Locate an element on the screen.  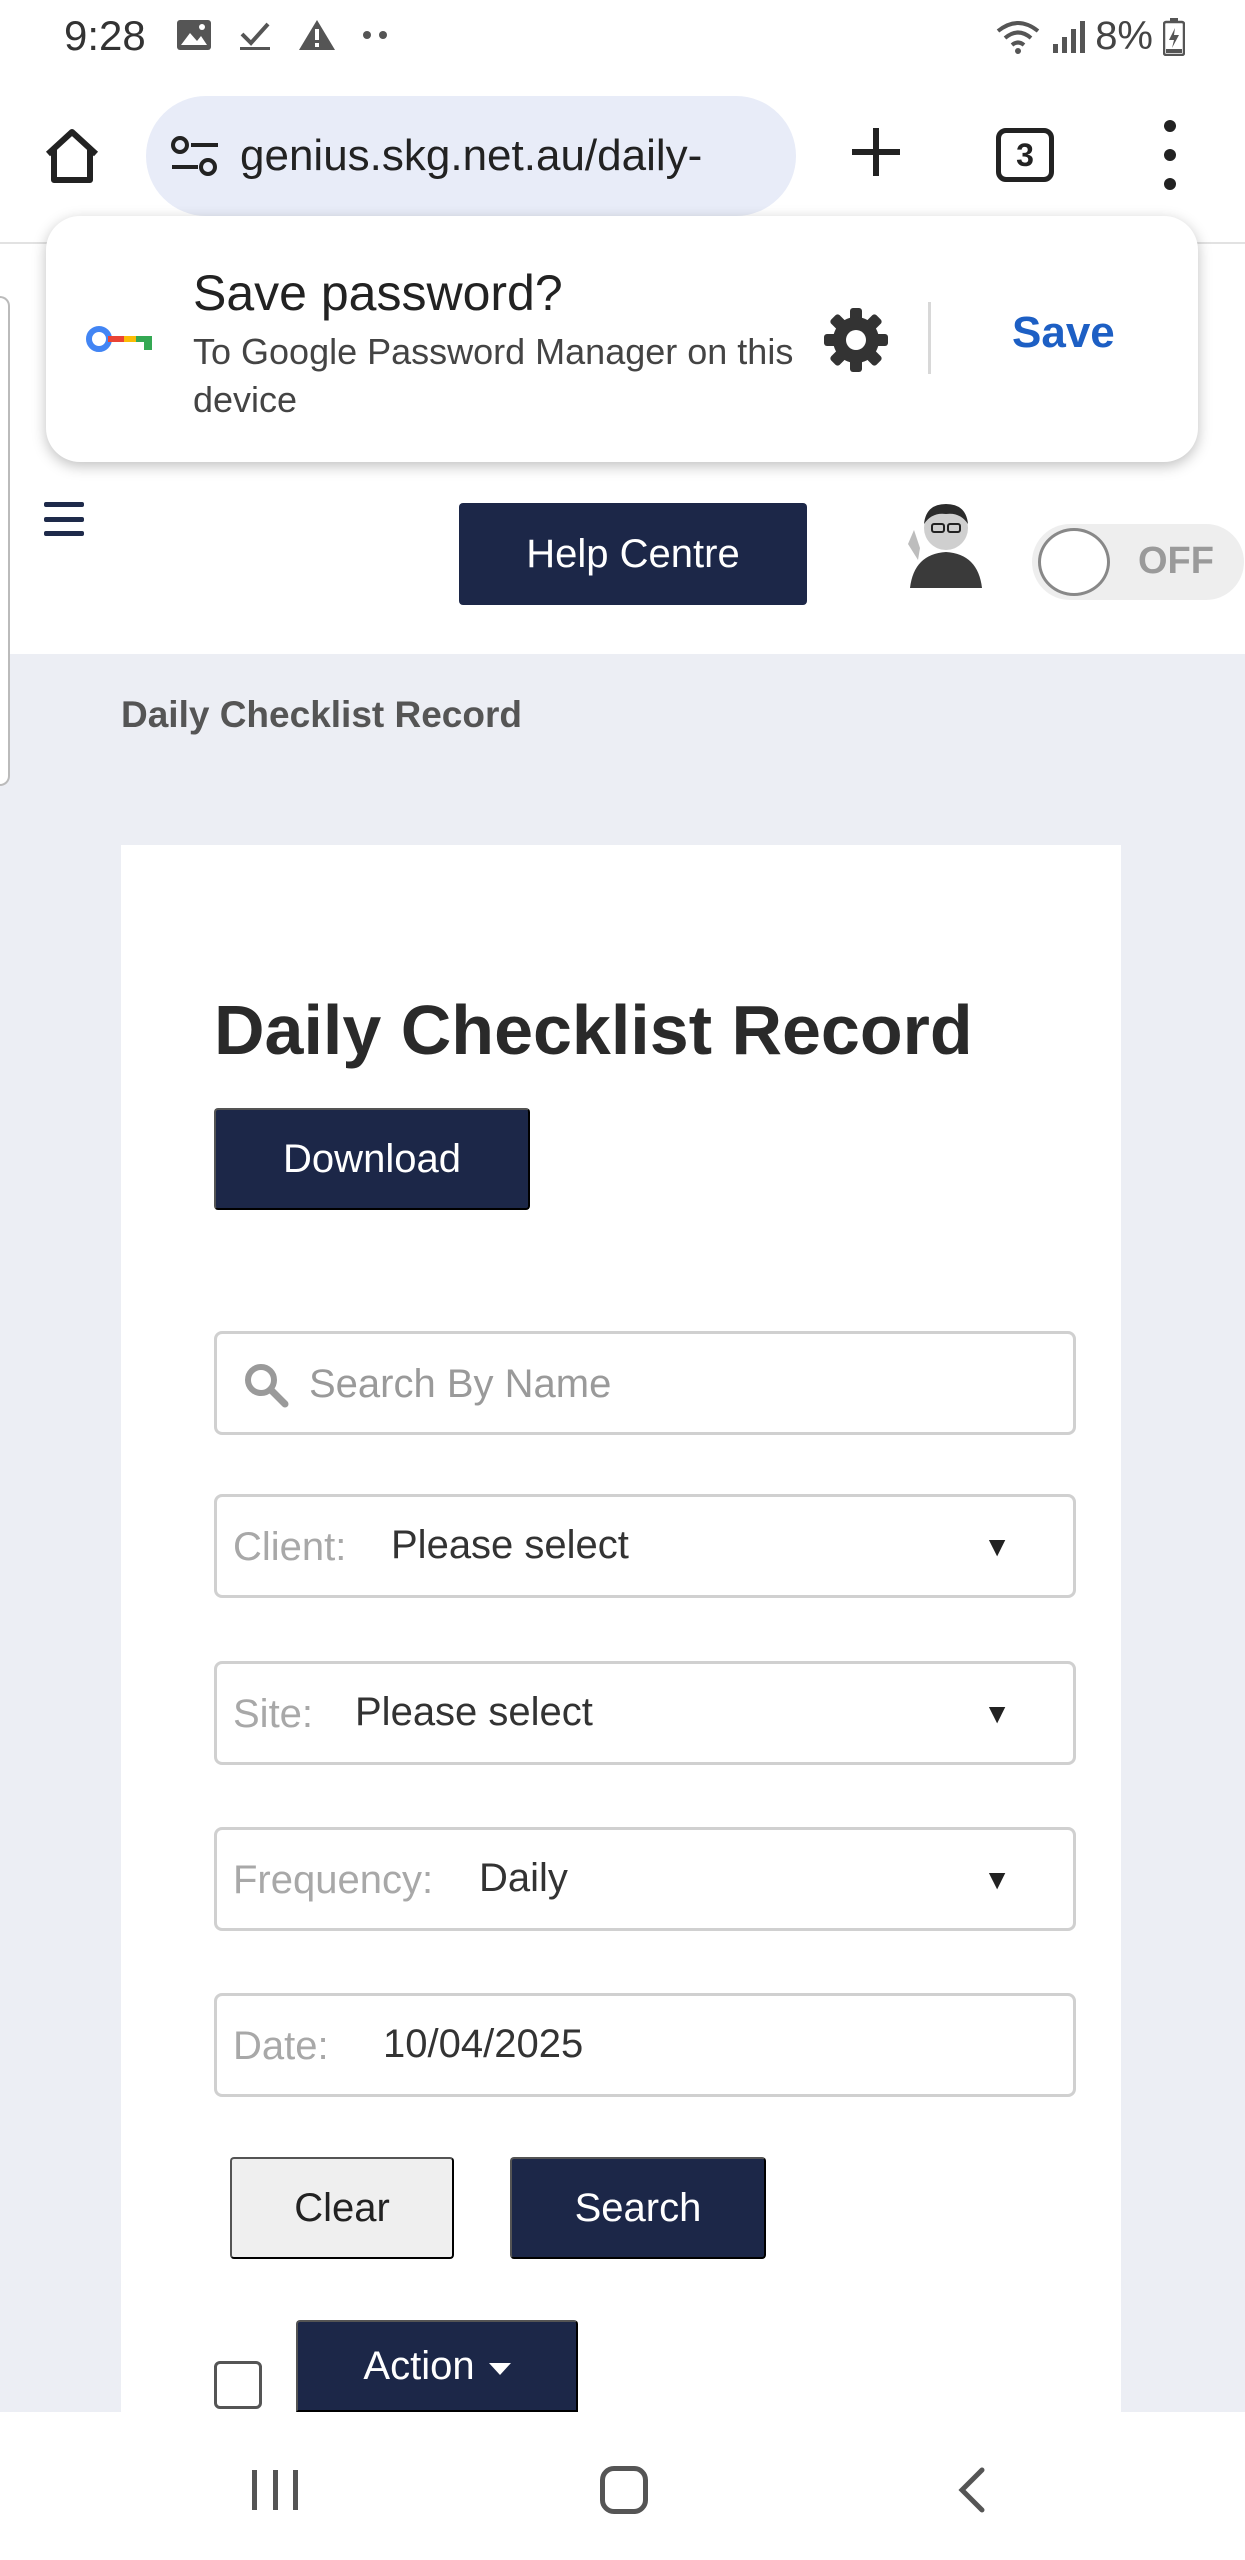
toggle-knob is located at coordinates (1074, 562).